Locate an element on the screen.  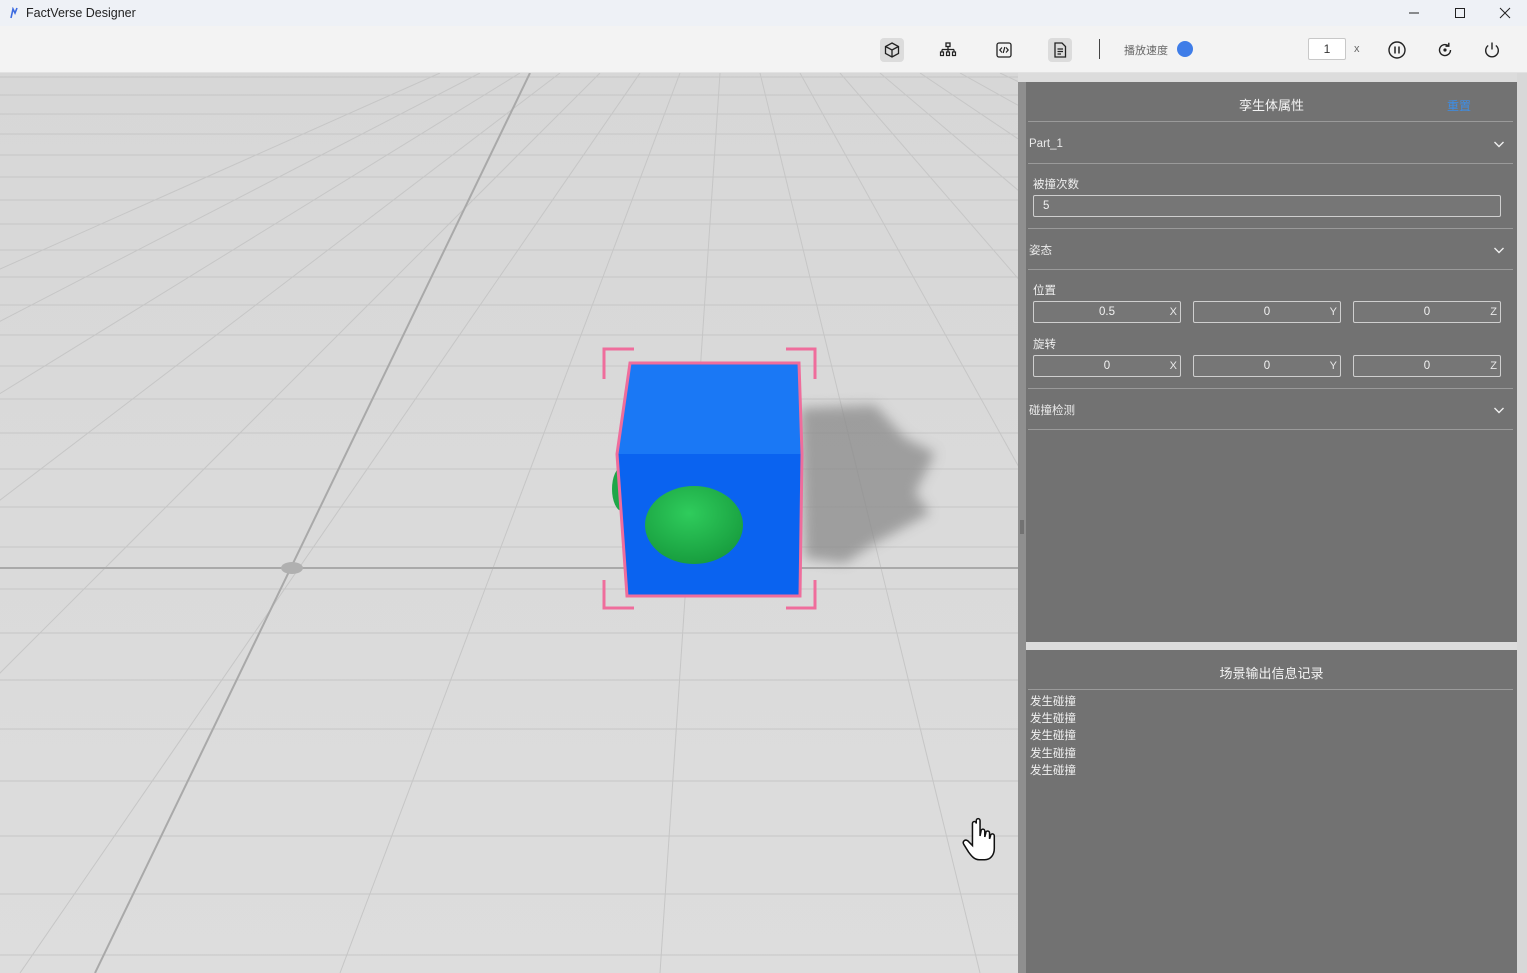
position-x-value: 0.5 is located at coordinates (1107, 312).